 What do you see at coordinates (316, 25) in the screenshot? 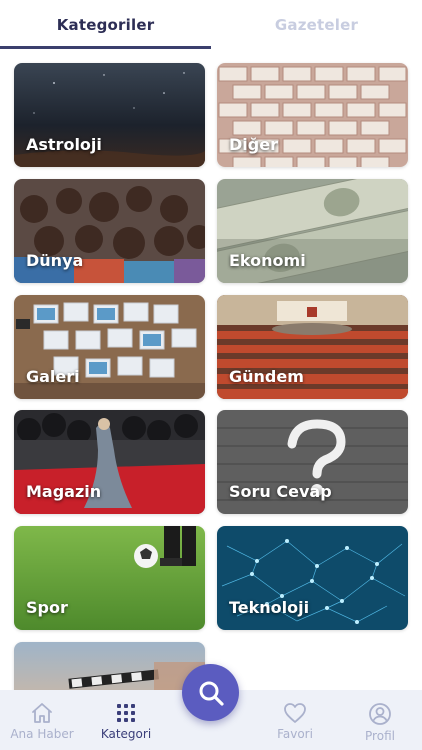
I see `tab-gazeteler: Gazeteler` at bounding box center [316, 25].